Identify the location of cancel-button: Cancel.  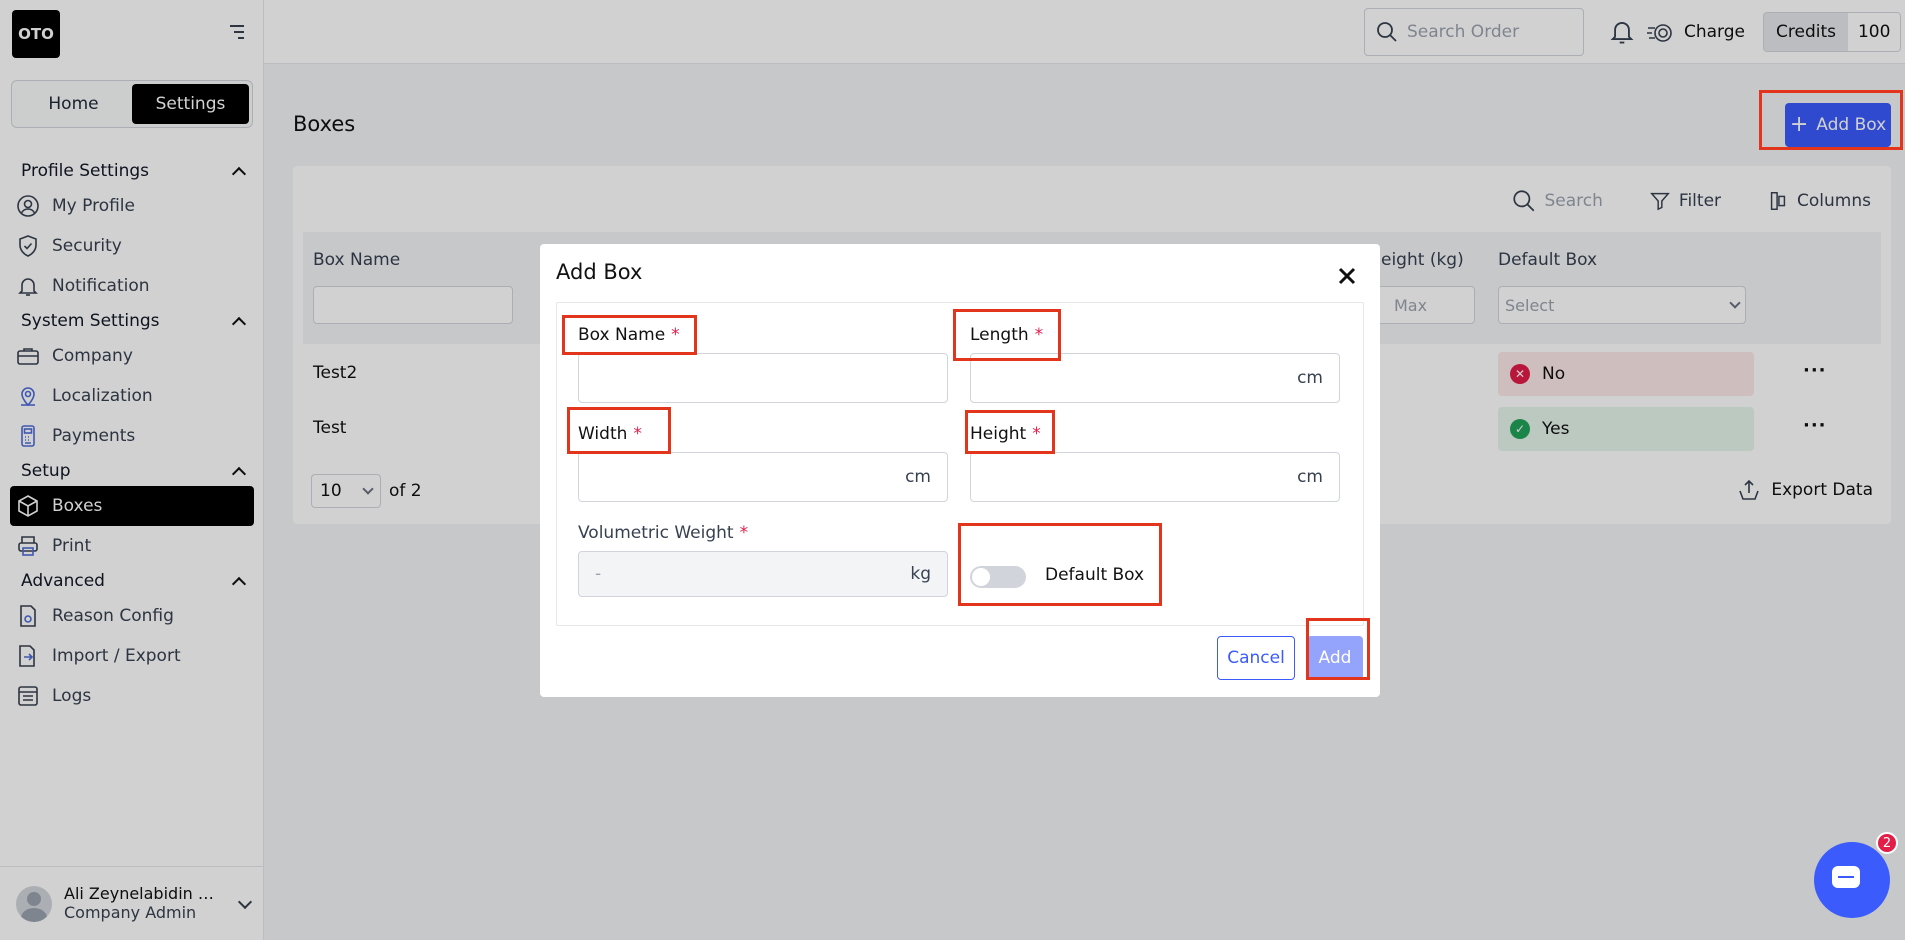
(1256, 658).